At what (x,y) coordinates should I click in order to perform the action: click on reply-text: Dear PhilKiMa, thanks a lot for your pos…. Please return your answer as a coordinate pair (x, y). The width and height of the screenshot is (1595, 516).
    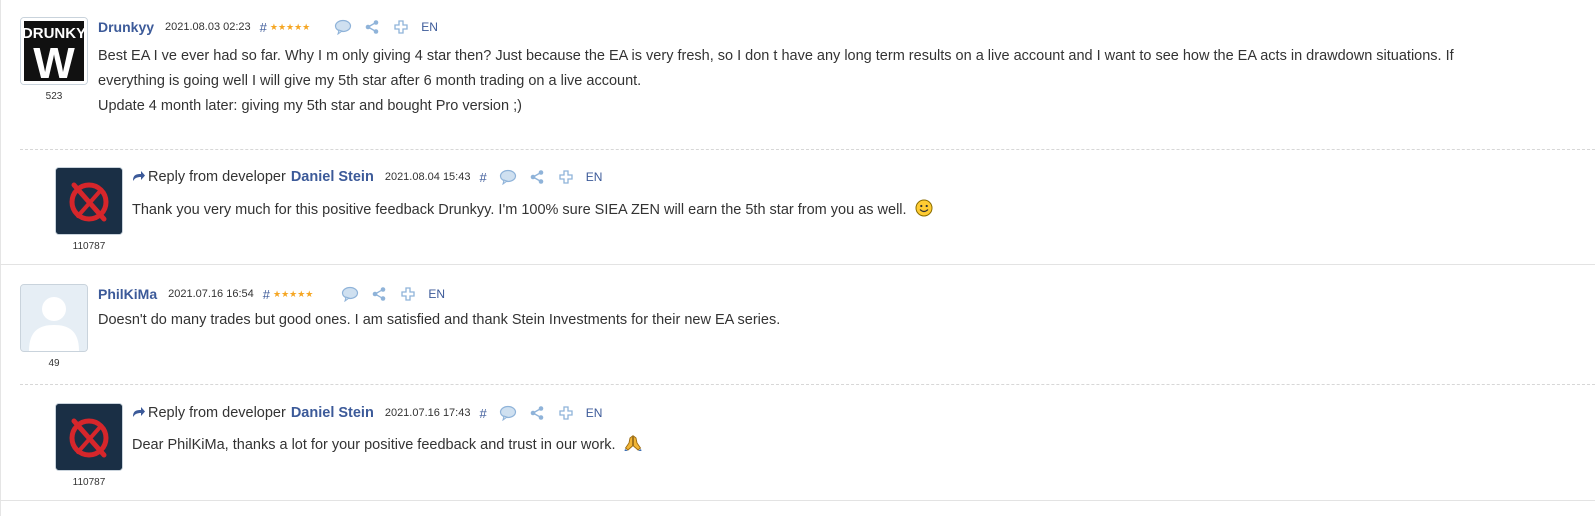
    Looking at the image, I should click on (853, 447).